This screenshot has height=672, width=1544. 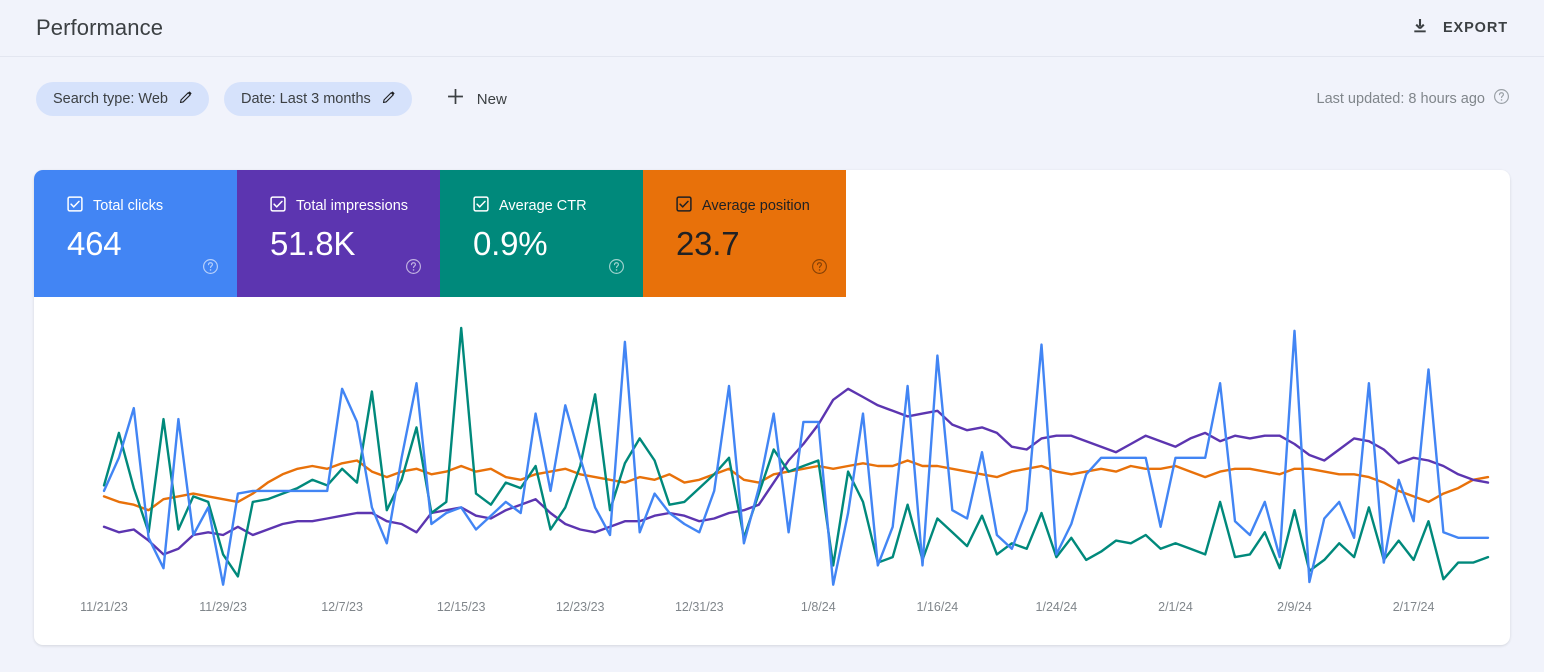 What do you see at coordinates (306, 98) in the screenshot?
I see `filter-chip-date-label: Date: Last 3 months` at bounding box center [306, 98].